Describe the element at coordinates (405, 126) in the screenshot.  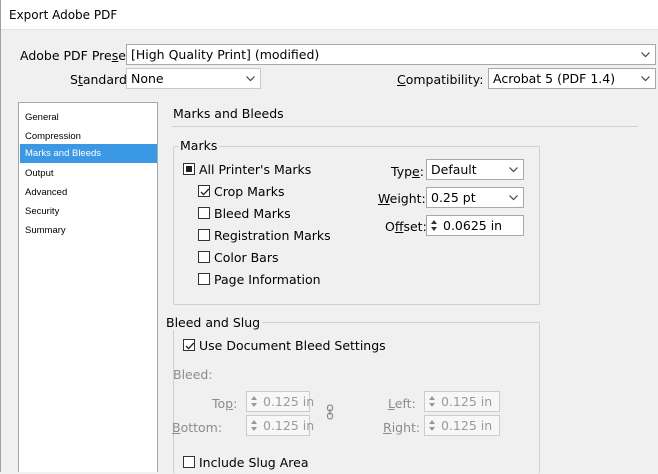
I see `panel-title-rule` at that location.